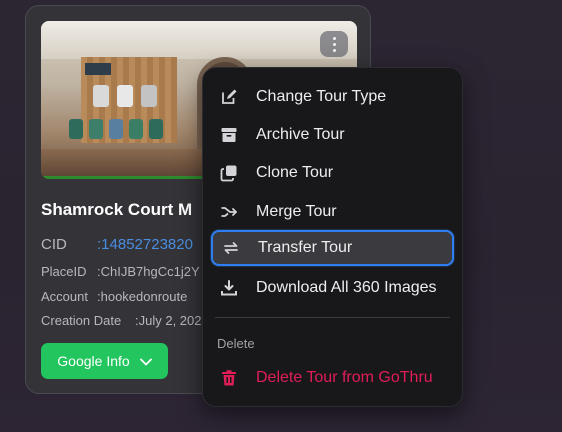 This screenshot has width=562, height=432. Describe the element at coordinates (142, 296) in the screenshot. I see `account-value: :hookedonroute` at that location.